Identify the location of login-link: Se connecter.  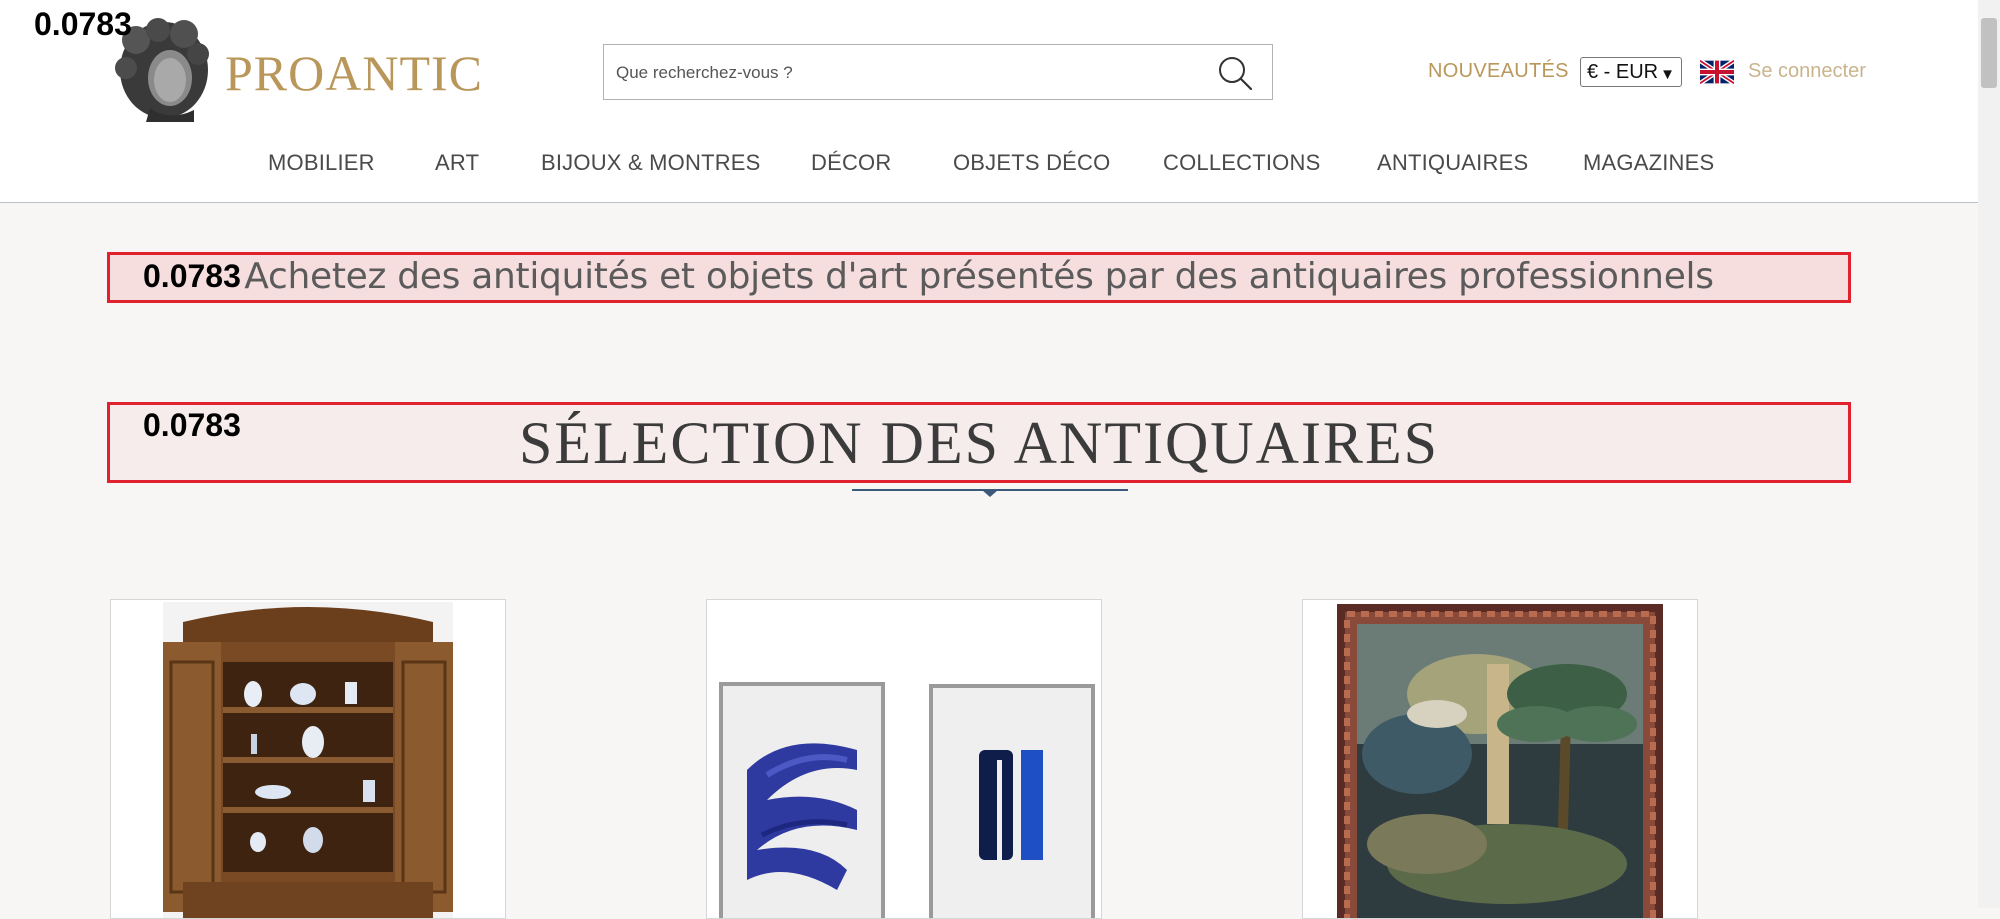
(1807, 71).